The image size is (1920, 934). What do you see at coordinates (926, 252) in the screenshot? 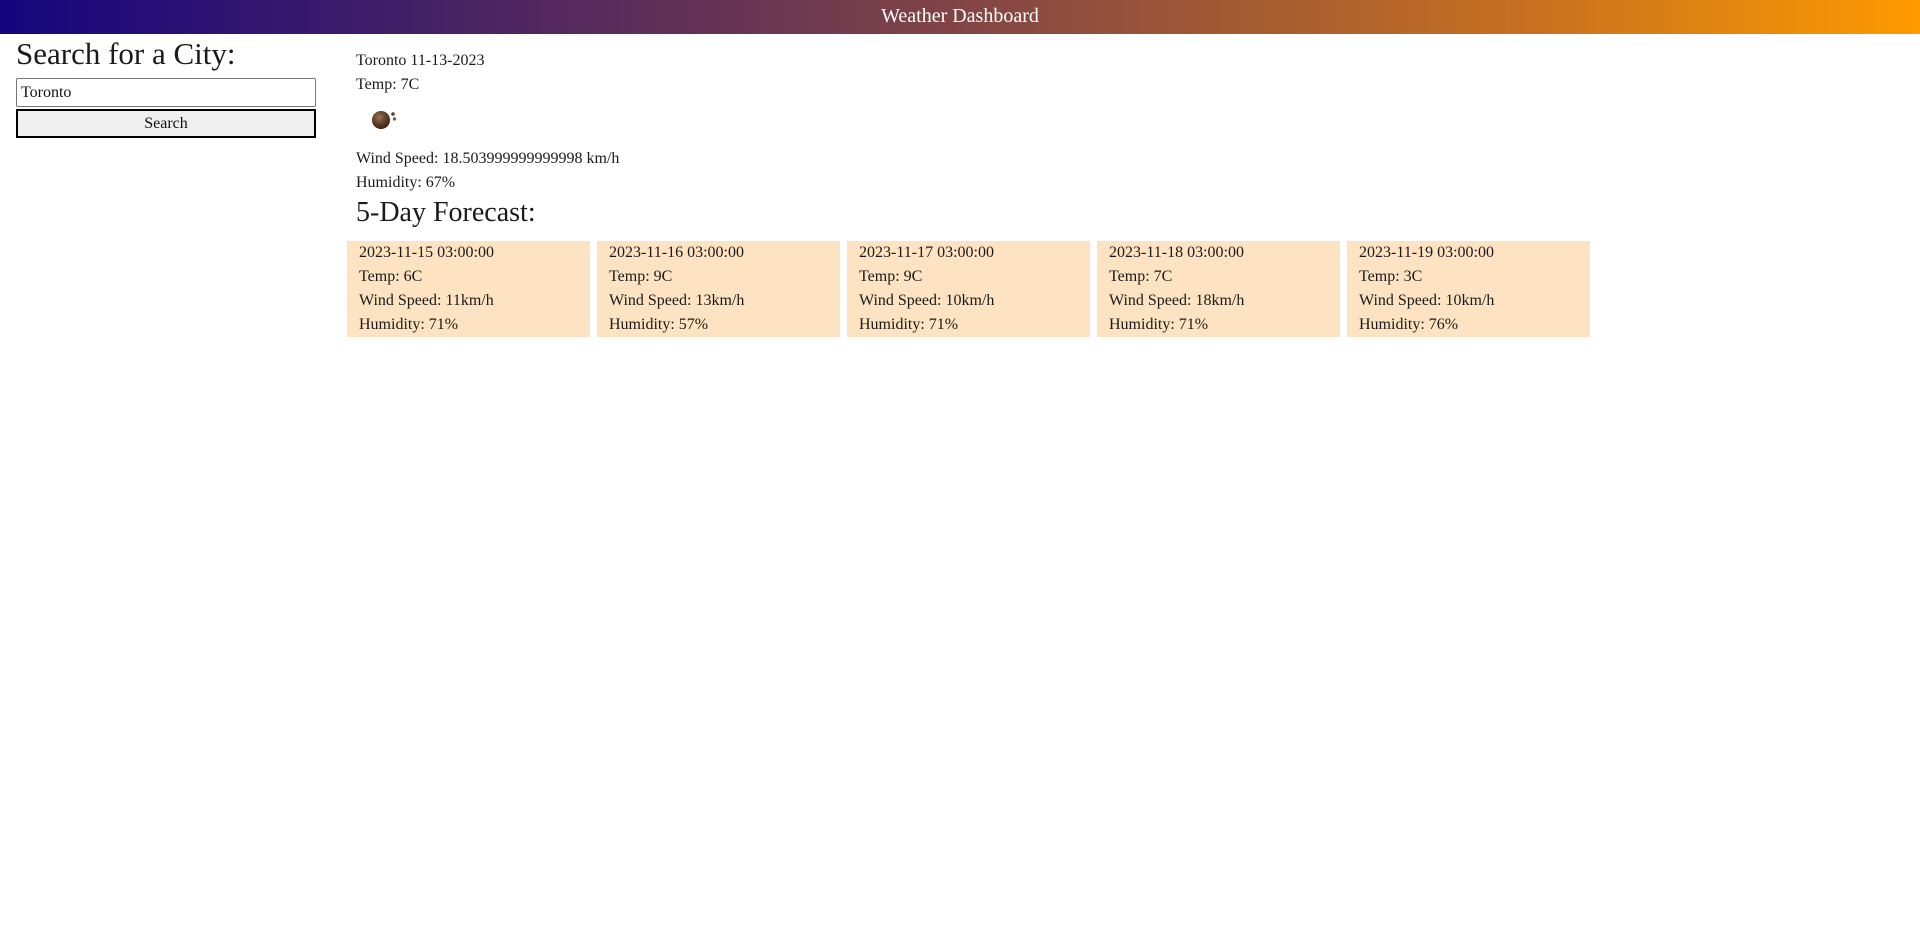
I see `forecast-date: 2023-11-17 03:00:00` at bounding box center [926, 252].